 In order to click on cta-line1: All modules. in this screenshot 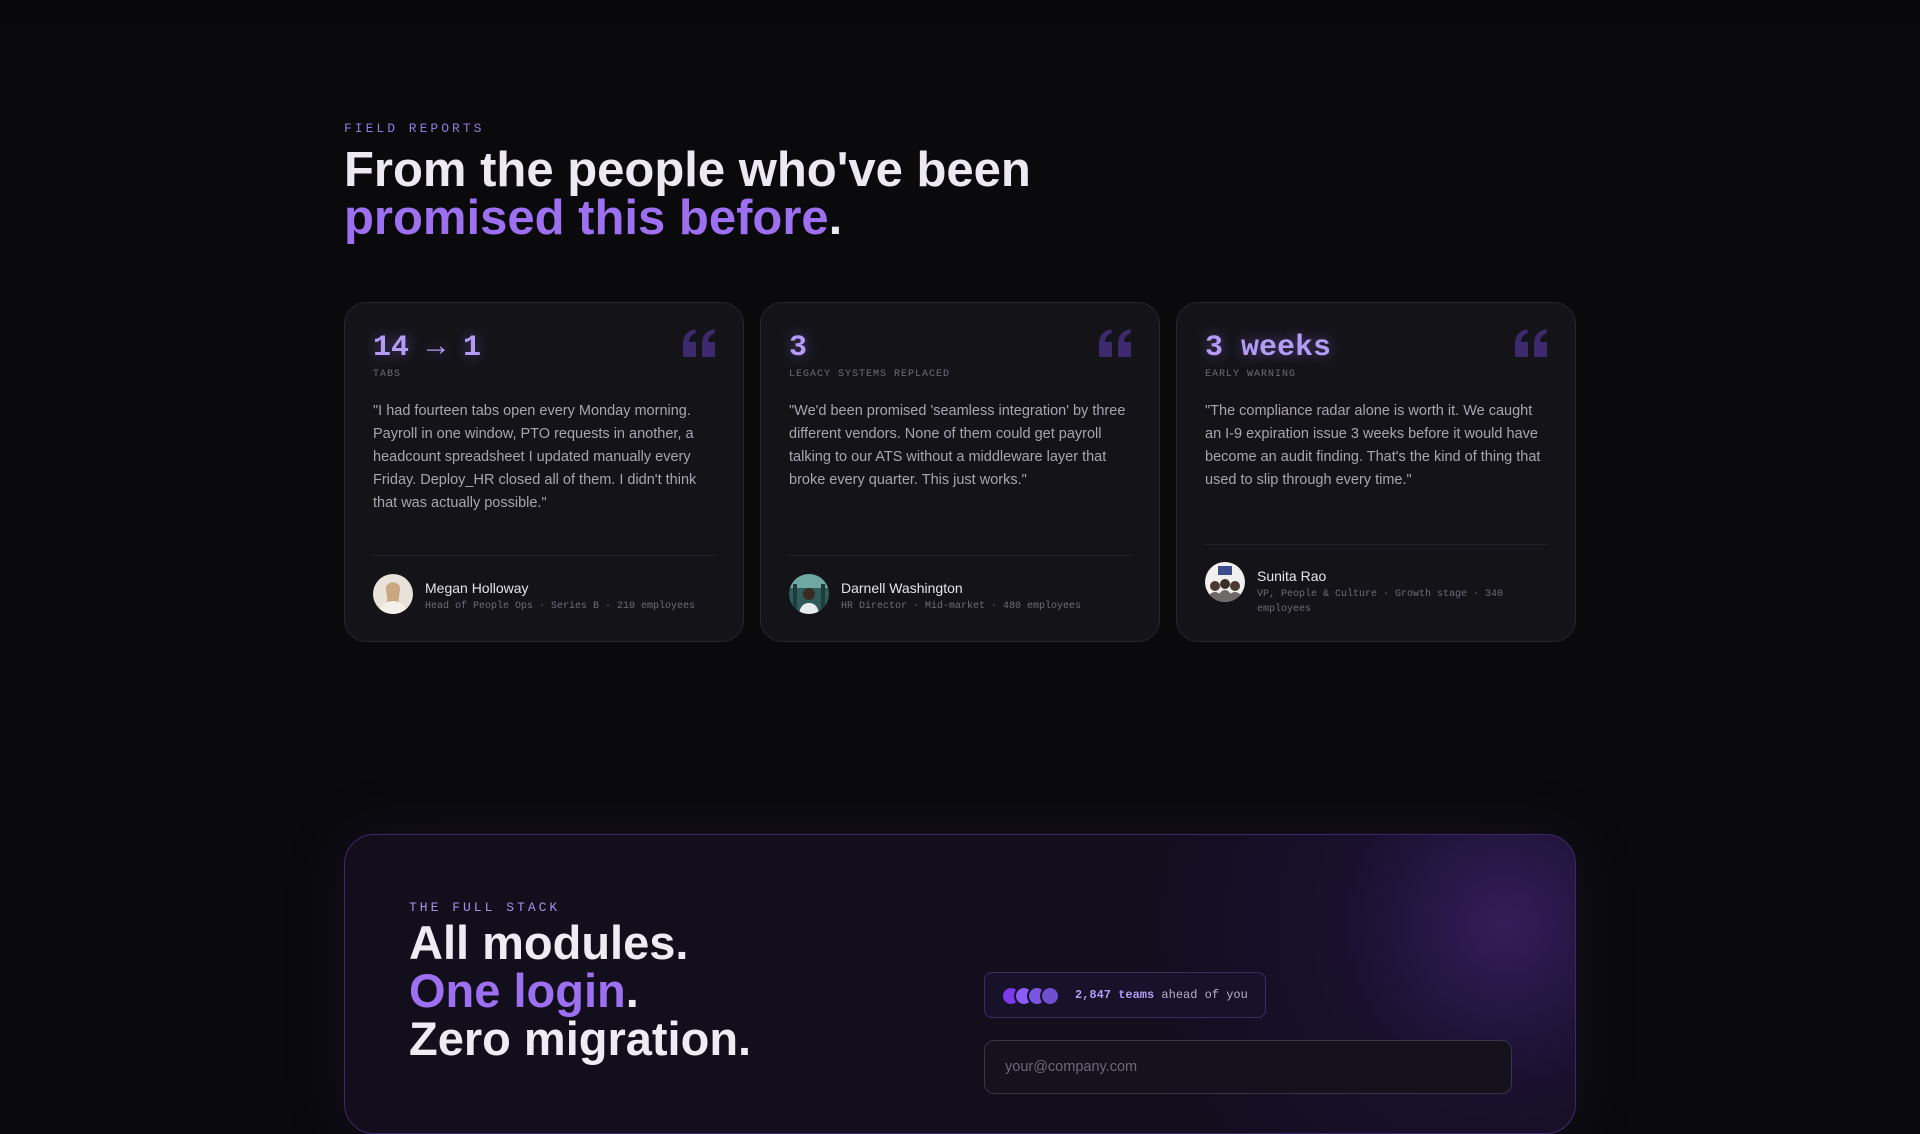, I will do `click(549, 942)`.